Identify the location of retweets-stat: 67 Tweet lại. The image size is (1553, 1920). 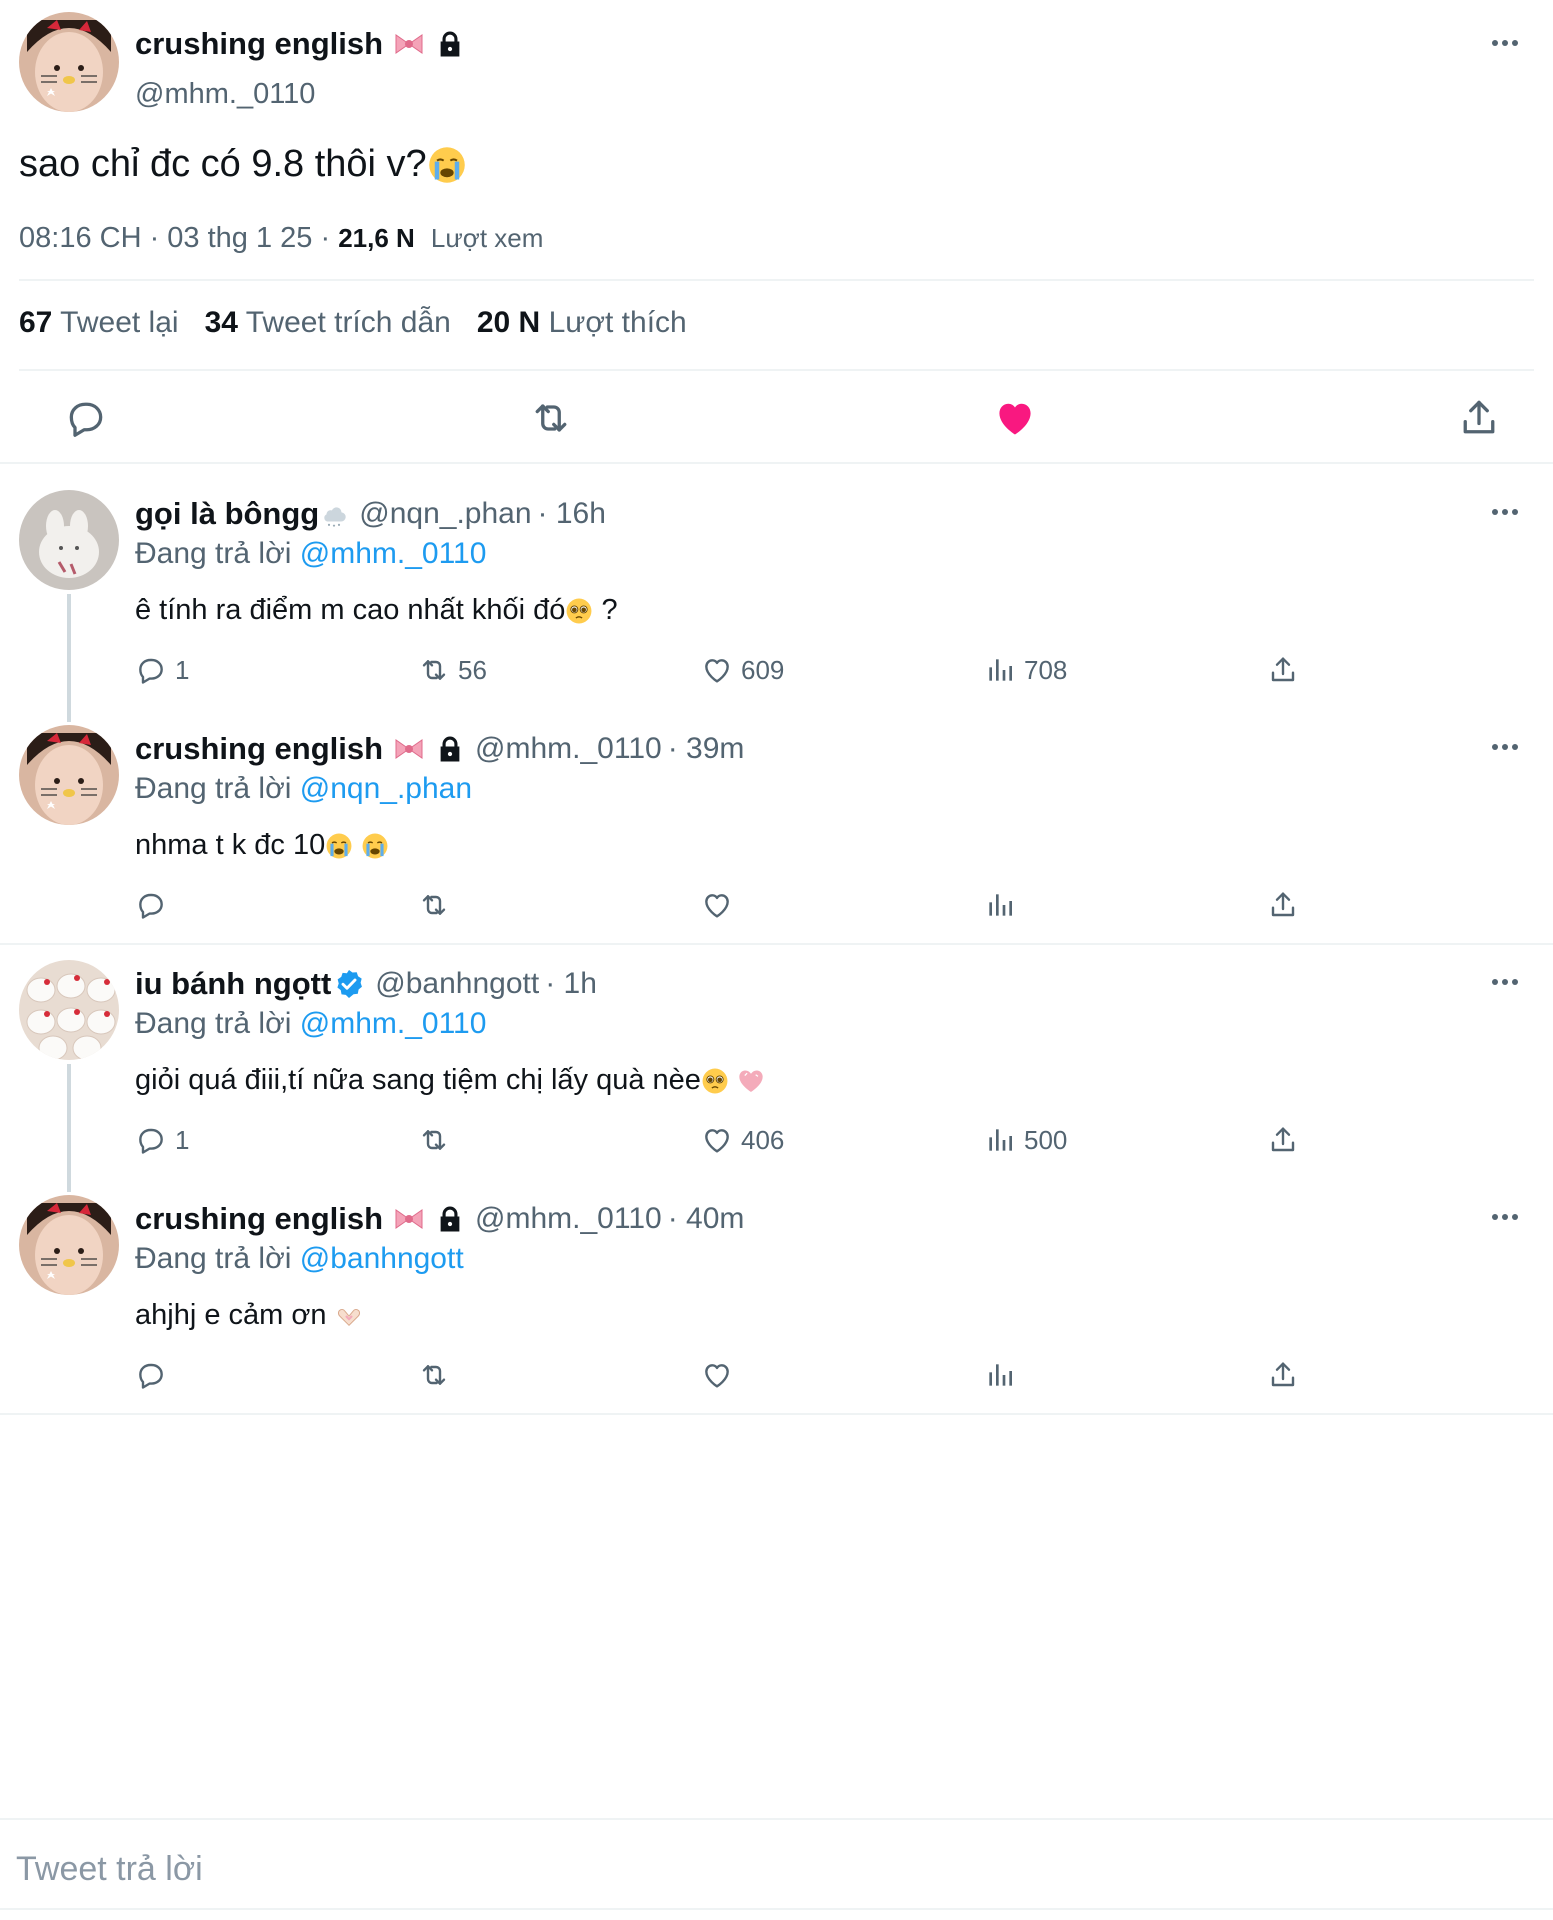
(99, 323).